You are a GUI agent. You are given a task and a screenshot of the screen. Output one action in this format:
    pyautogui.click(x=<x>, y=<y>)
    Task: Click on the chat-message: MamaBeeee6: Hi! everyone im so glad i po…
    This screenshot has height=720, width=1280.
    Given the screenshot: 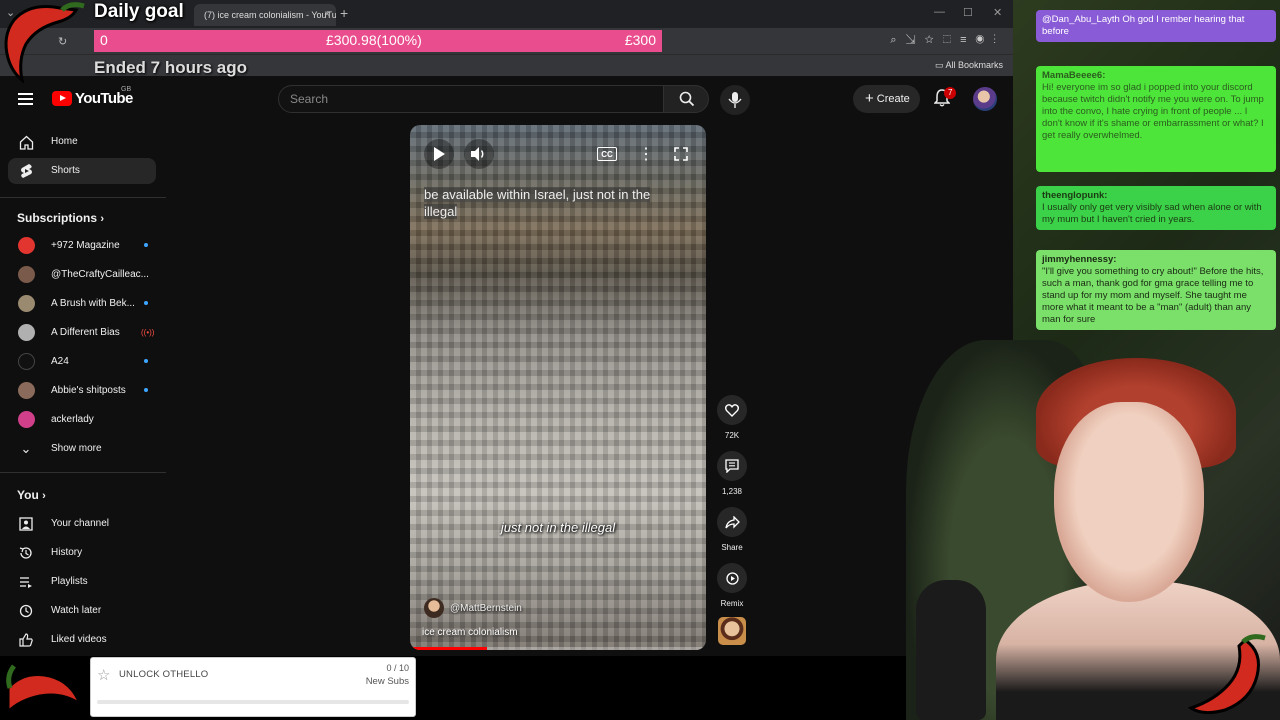 What is the action you would take?
    pyautogui.click(x=1156, y=119)
    